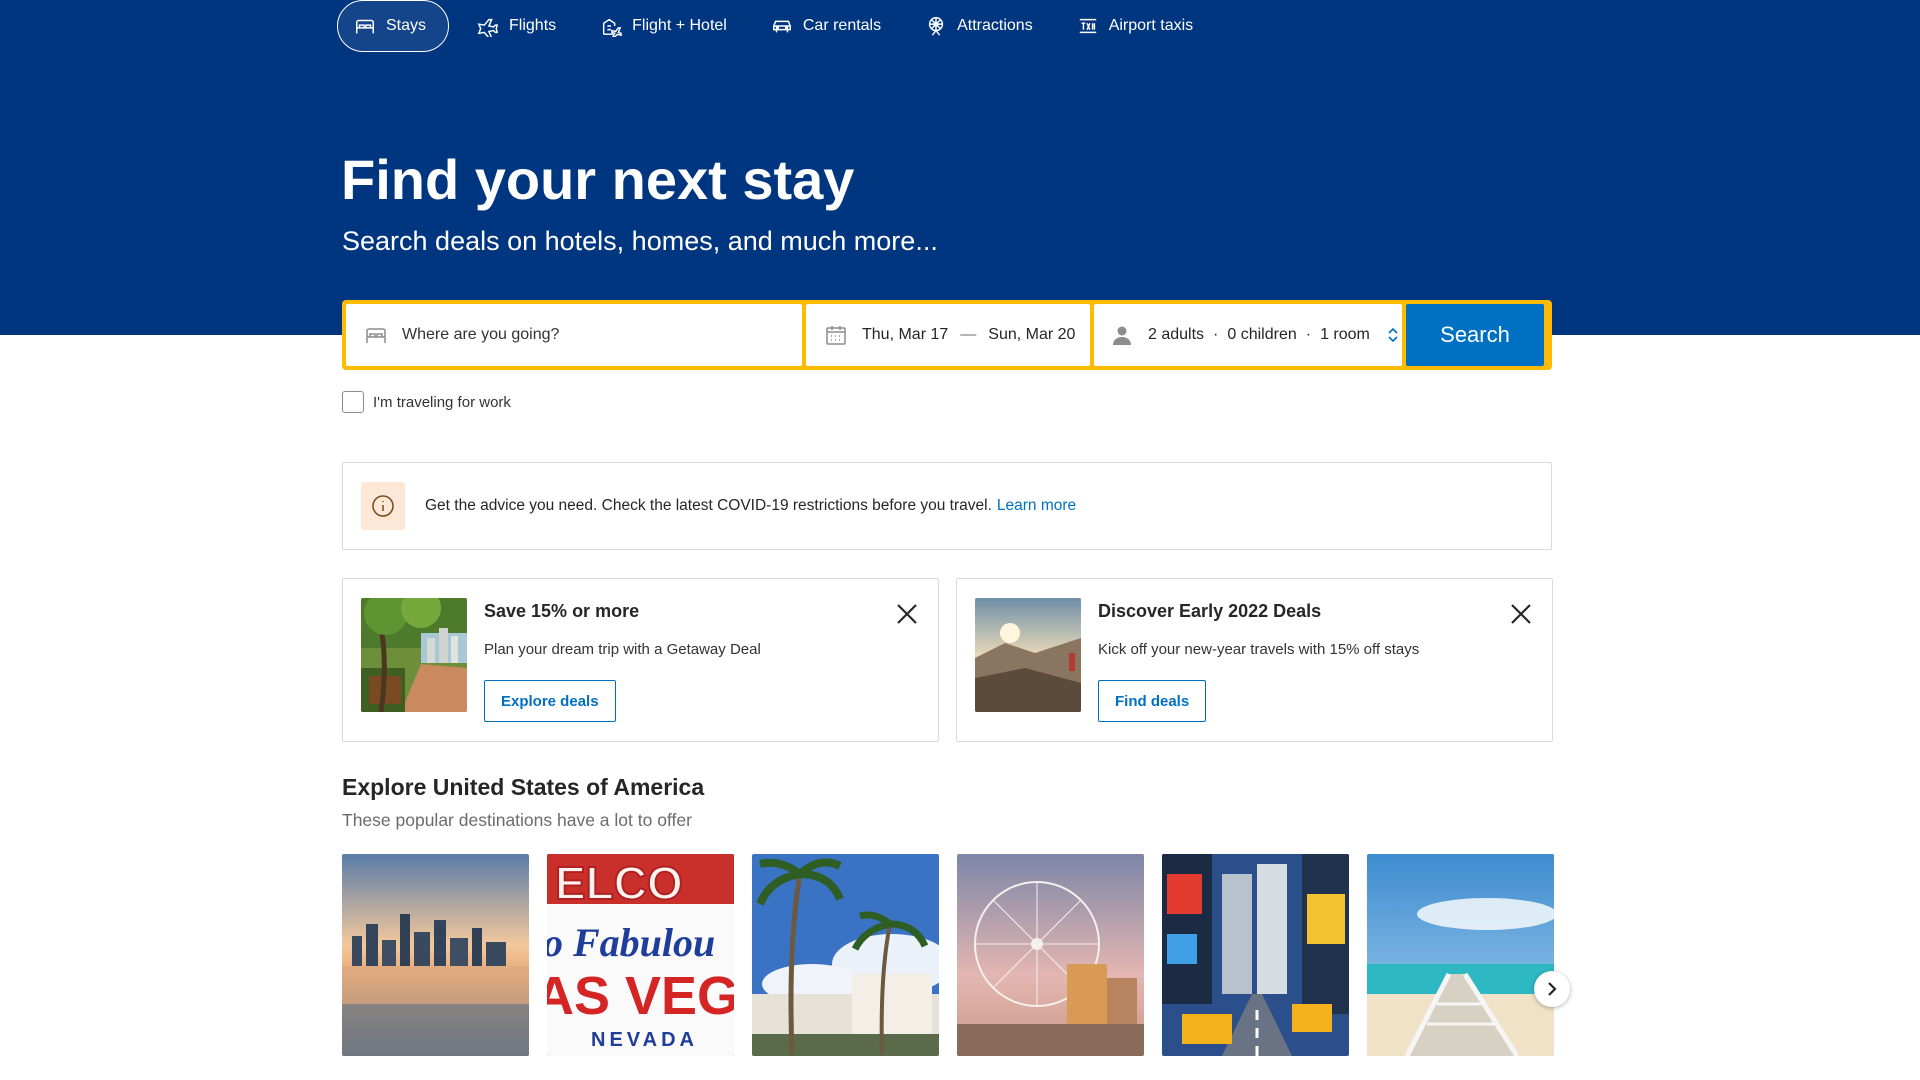 Image resolution: width=1920 pixels, height=1080 pixels. I want to click on sign-text: ELCO, so click(619, 883).